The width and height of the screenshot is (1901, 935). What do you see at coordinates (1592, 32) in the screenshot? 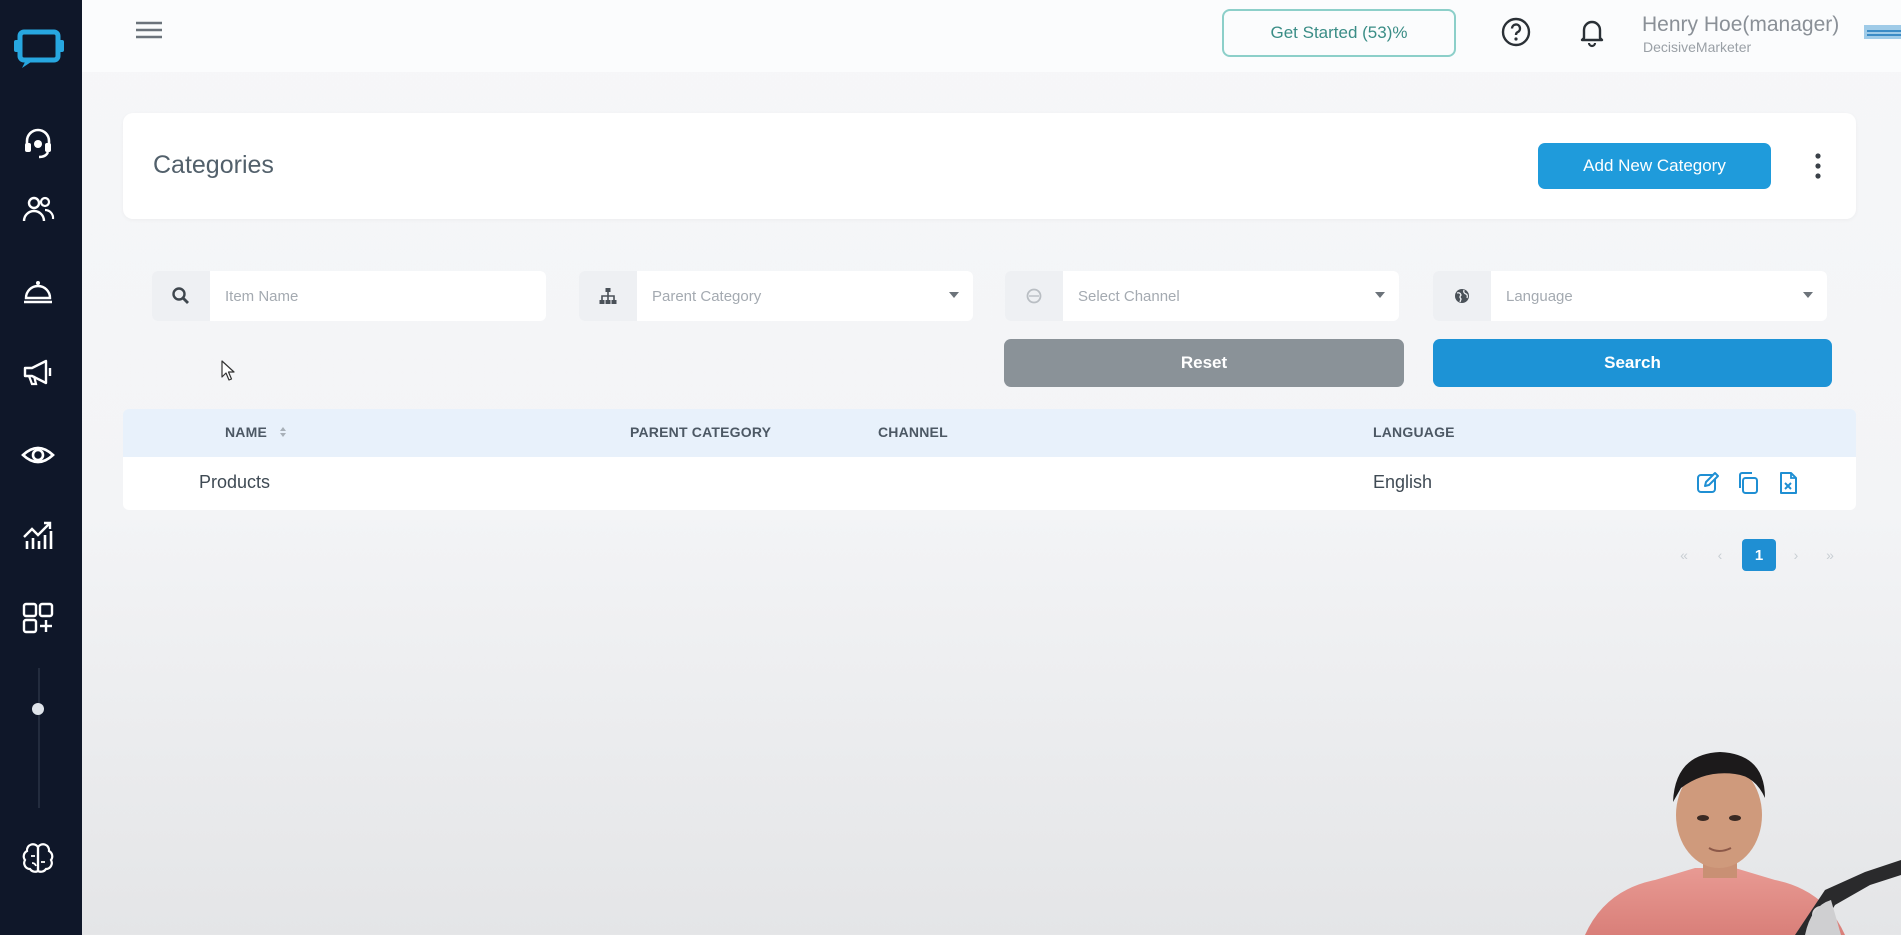
I see `notification-bell-icon` at bounding box center [1592, 32].